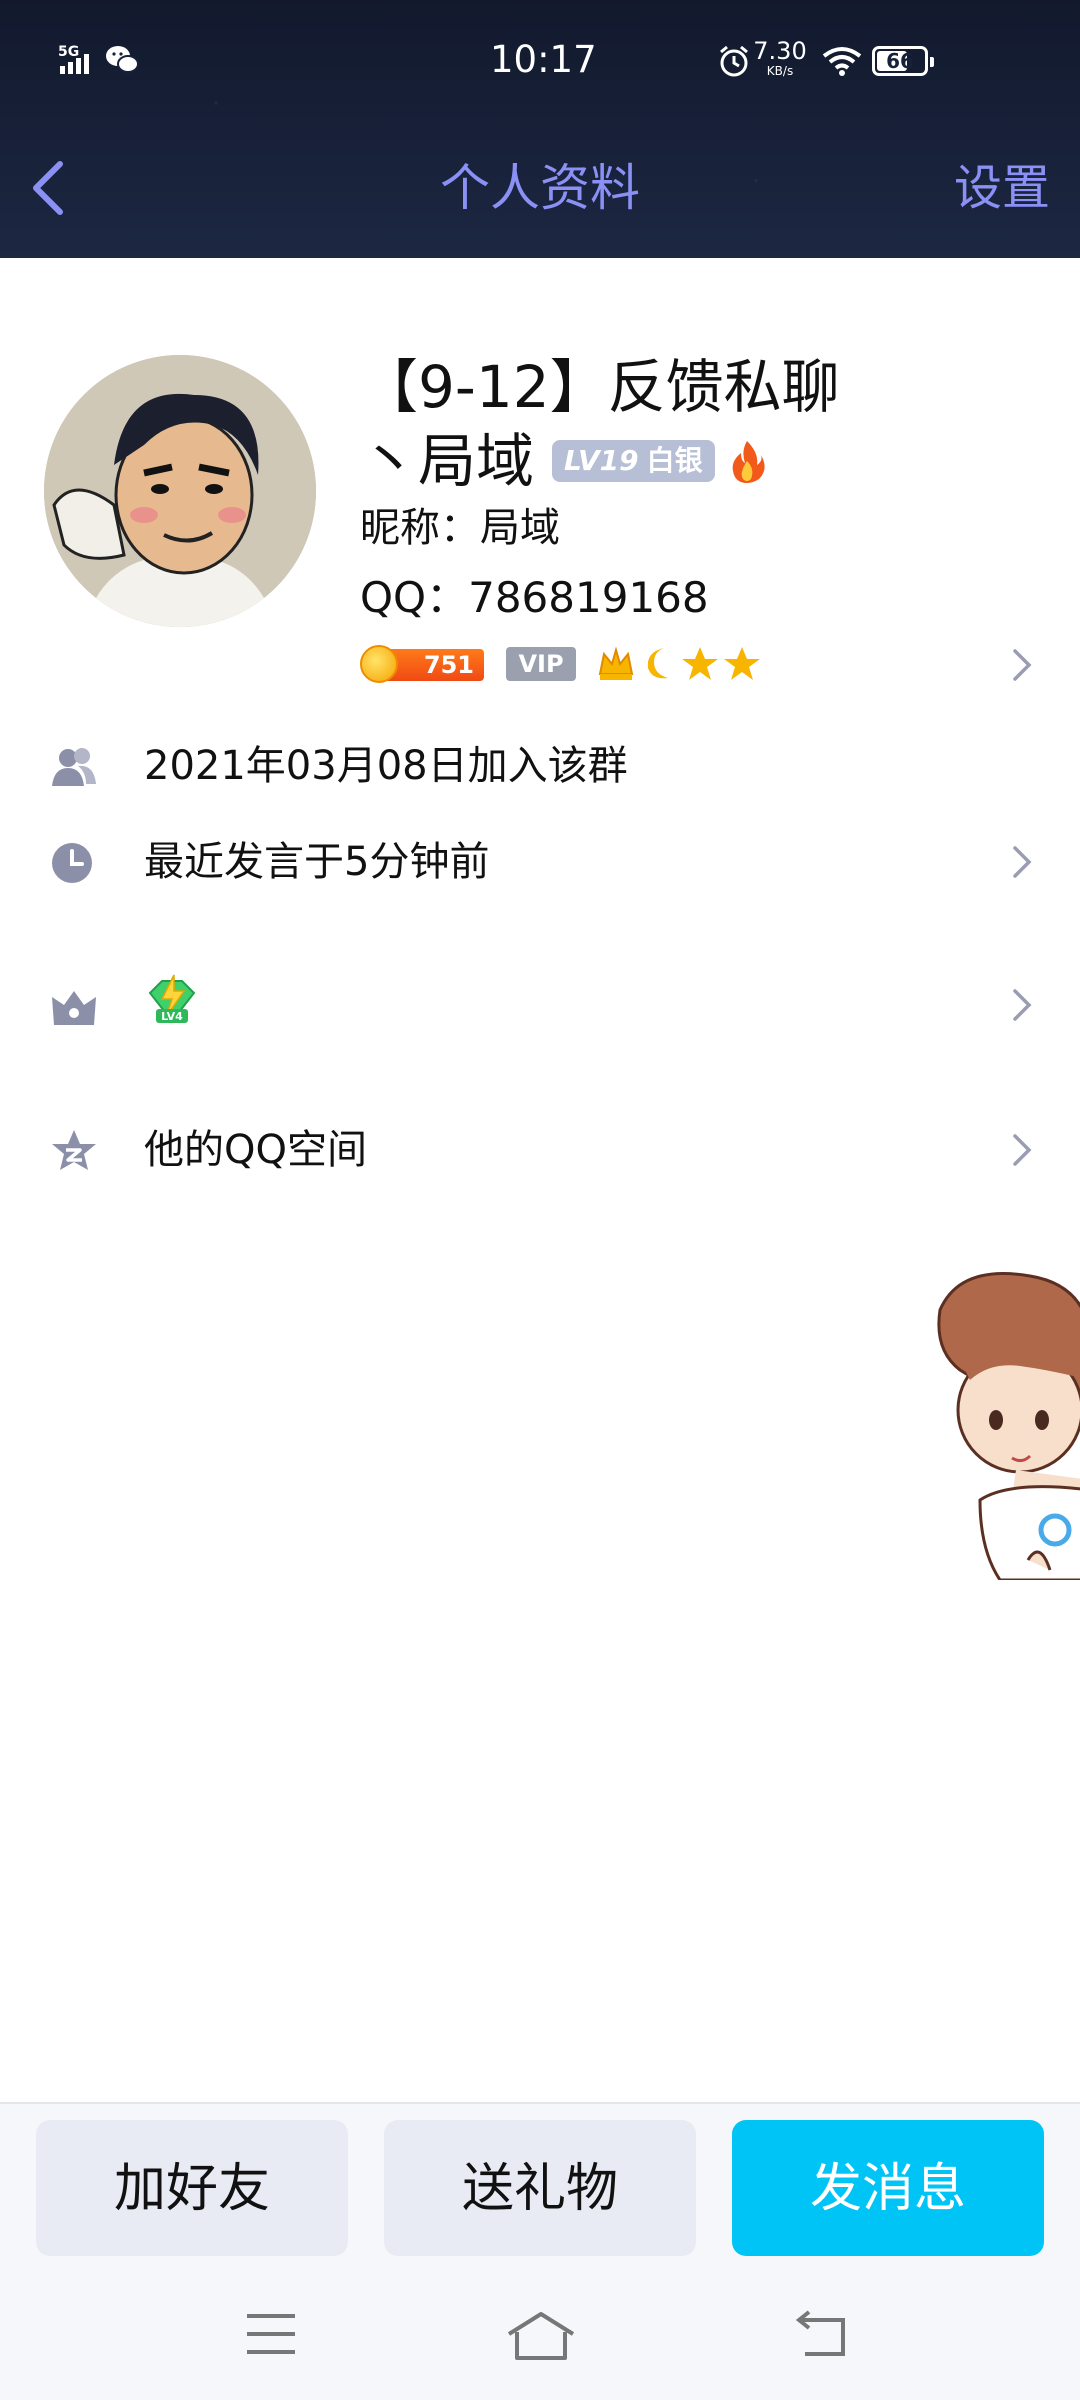 This screenshot has height=2400, width=1080. I want to click on display-name: 【9-12】反馈私聊 丶局域 LV19 白银, so click(680, 424).